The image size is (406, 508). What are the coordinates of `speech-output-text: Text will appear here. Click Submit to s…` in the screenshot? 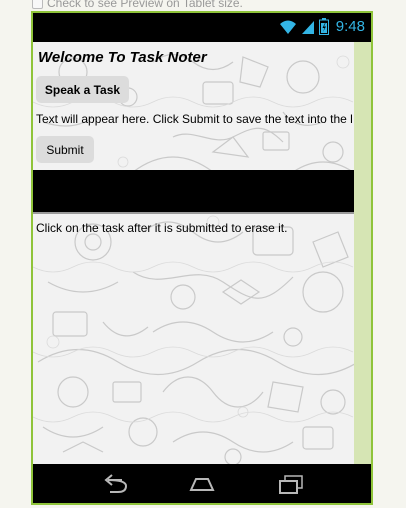 It's located at (194, 119).